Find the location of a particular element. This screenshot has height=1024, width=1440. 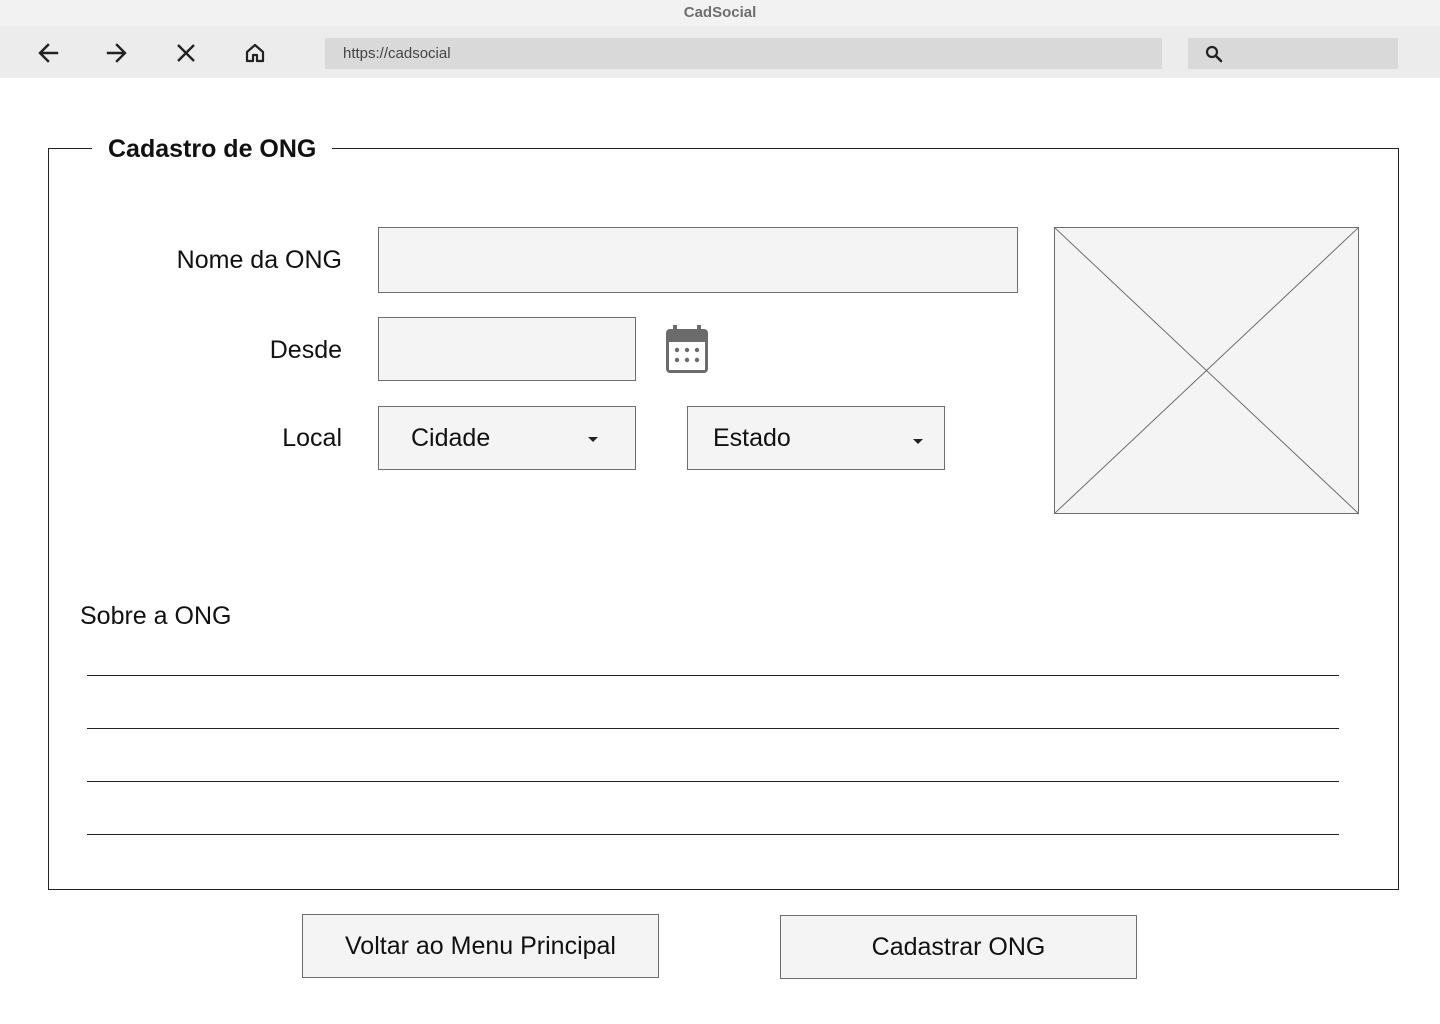

forward-arrow-icon is located at coordinates (116, 53).